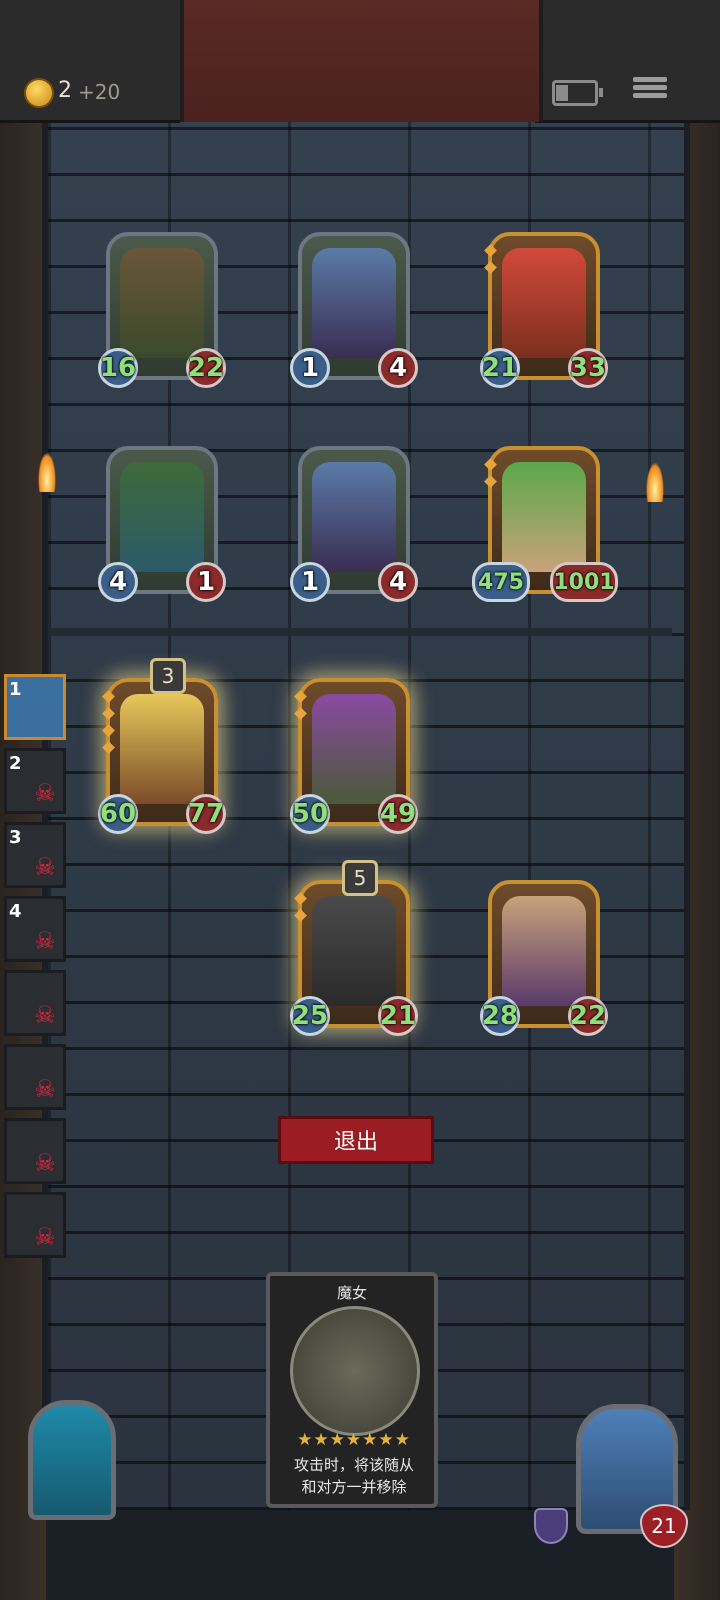 This screenshot has width=720, height=1600. I want to click on opponent-slot-8: ☠, so click(35, 1225).